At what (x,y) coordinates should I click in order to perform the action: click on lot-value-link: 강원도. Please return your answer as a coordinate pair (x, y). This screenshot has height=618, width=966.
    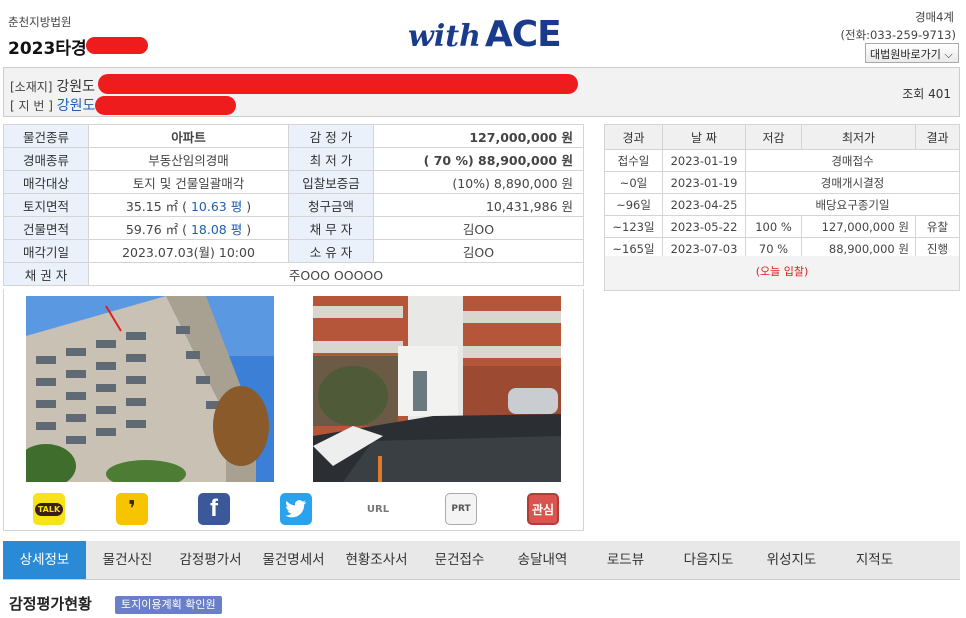
    Looking at the image, I should click on (76, 106).